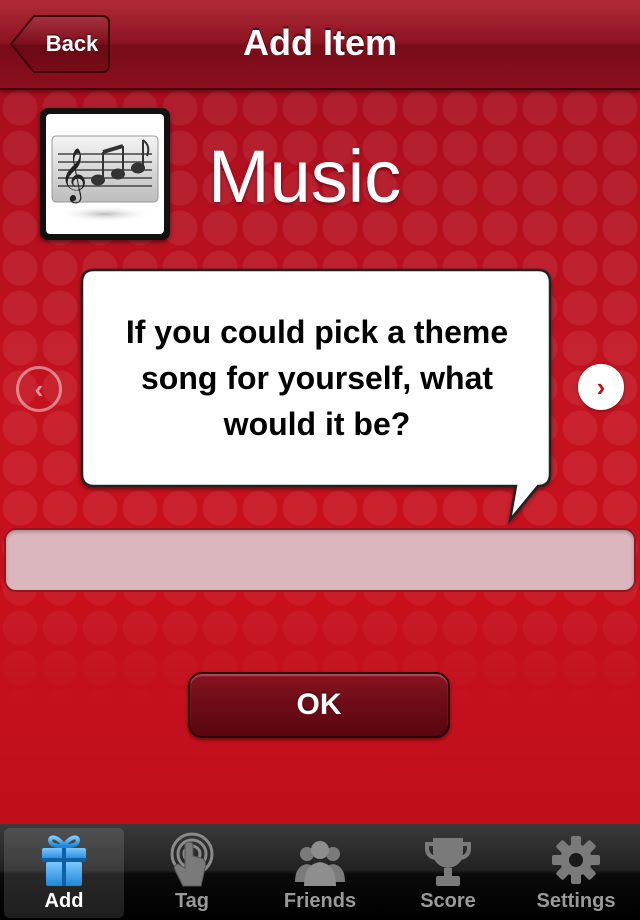 This screenshot has width=640, height=920. I want to click on tab-tag-label: Tag, so click(192, 901).